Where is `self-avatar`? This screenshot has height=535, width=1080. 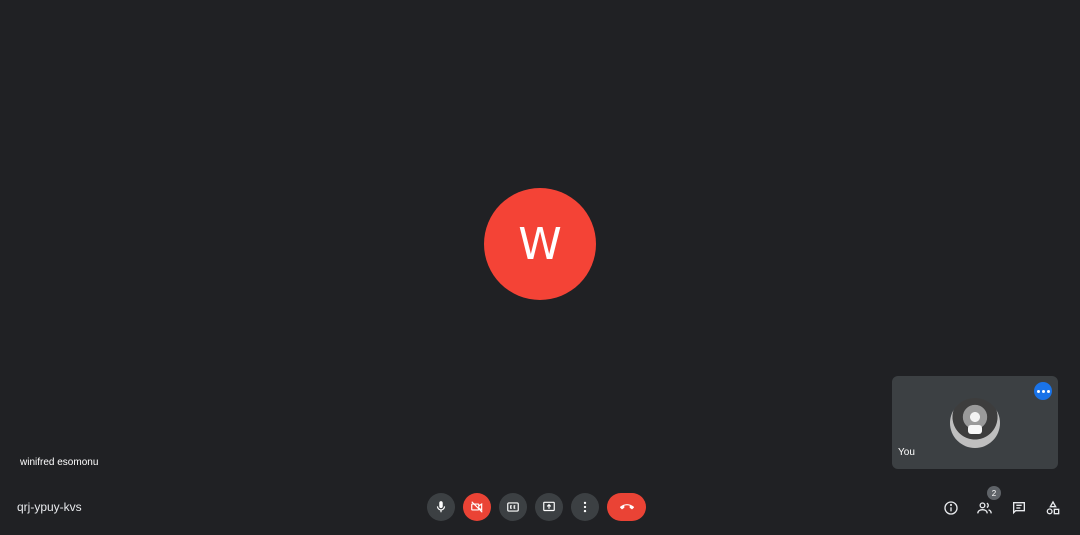
self-avatar is located at coordinates (975, 423).